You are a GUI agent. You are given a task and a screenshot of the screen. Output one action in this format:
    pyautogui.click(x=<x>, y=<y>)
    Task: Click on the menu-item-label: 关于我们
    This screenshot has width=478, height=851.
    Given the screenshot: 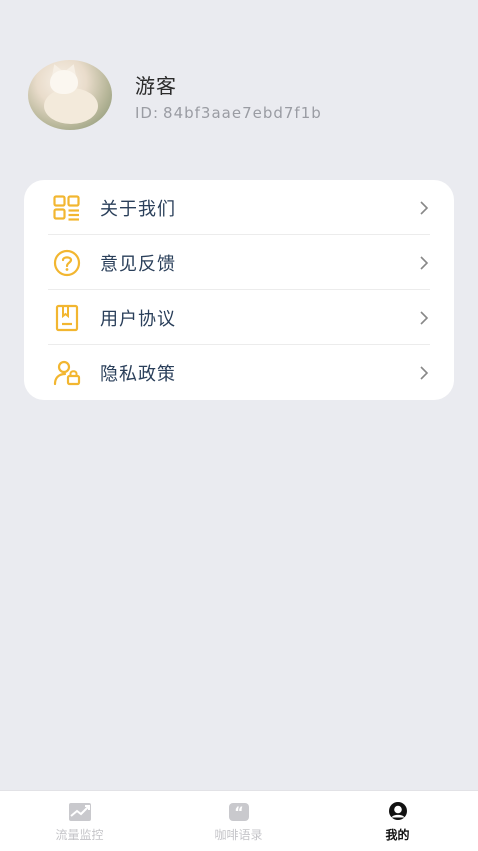 What is the action you would take?
    pyautogui.click(x=138, y=209)
    